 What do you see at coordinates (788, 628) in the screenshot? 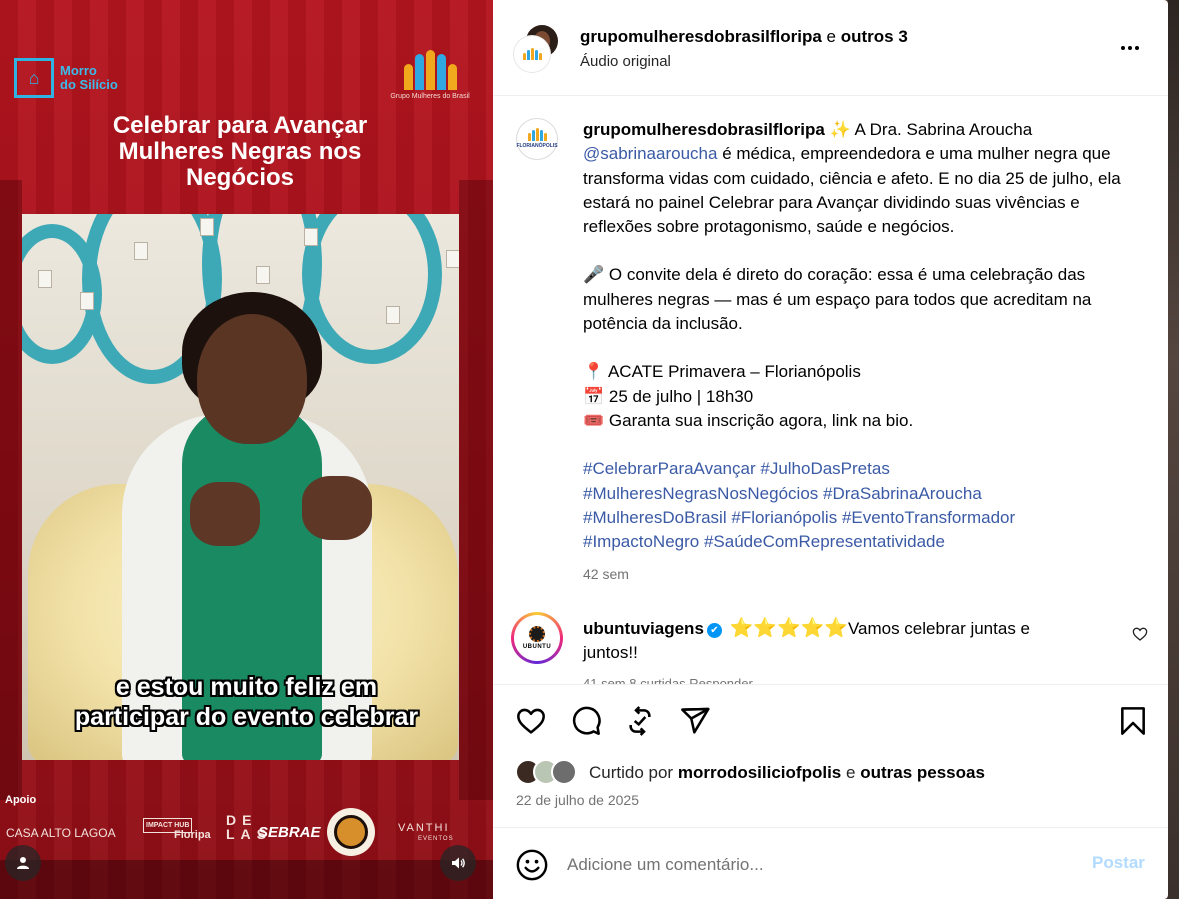
I see `star-emojis: ⭐⭐⭐⭐⭐` at bounding box center [788, 628].